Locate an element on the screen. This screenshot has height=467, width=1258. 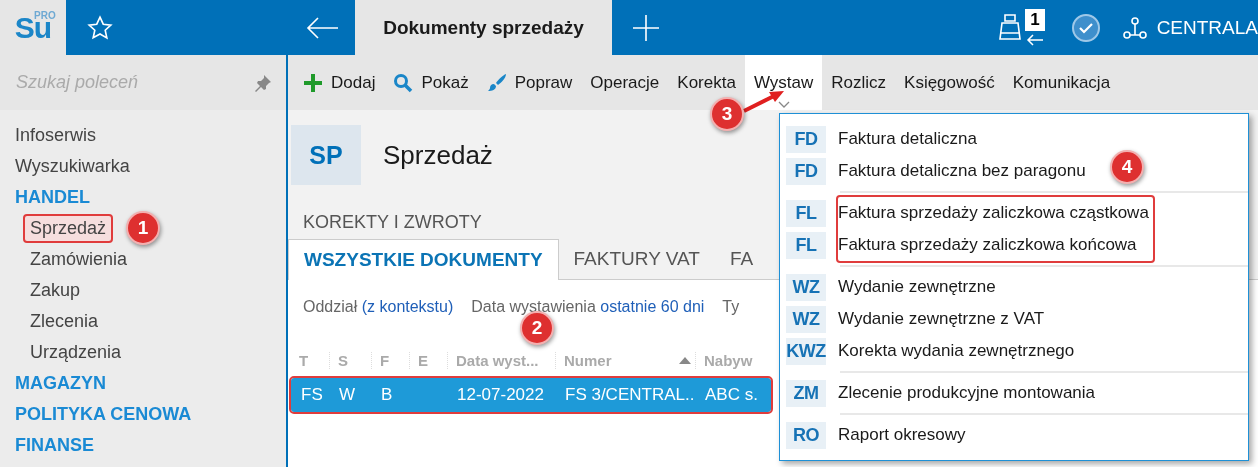
toolbar-button: Pokaż is located at coordinates (431, 82).